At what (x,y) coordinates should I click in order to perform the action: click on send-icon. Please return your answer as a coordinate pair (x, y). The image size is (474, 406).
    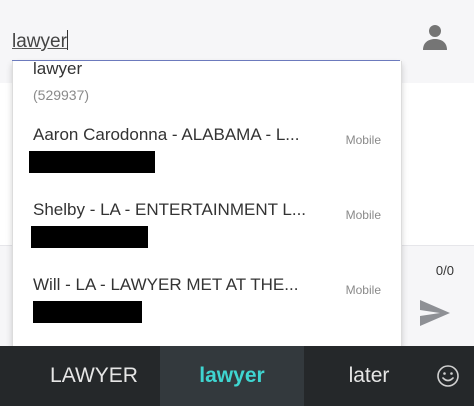
    Looking at the image, I should click on (435, 313).